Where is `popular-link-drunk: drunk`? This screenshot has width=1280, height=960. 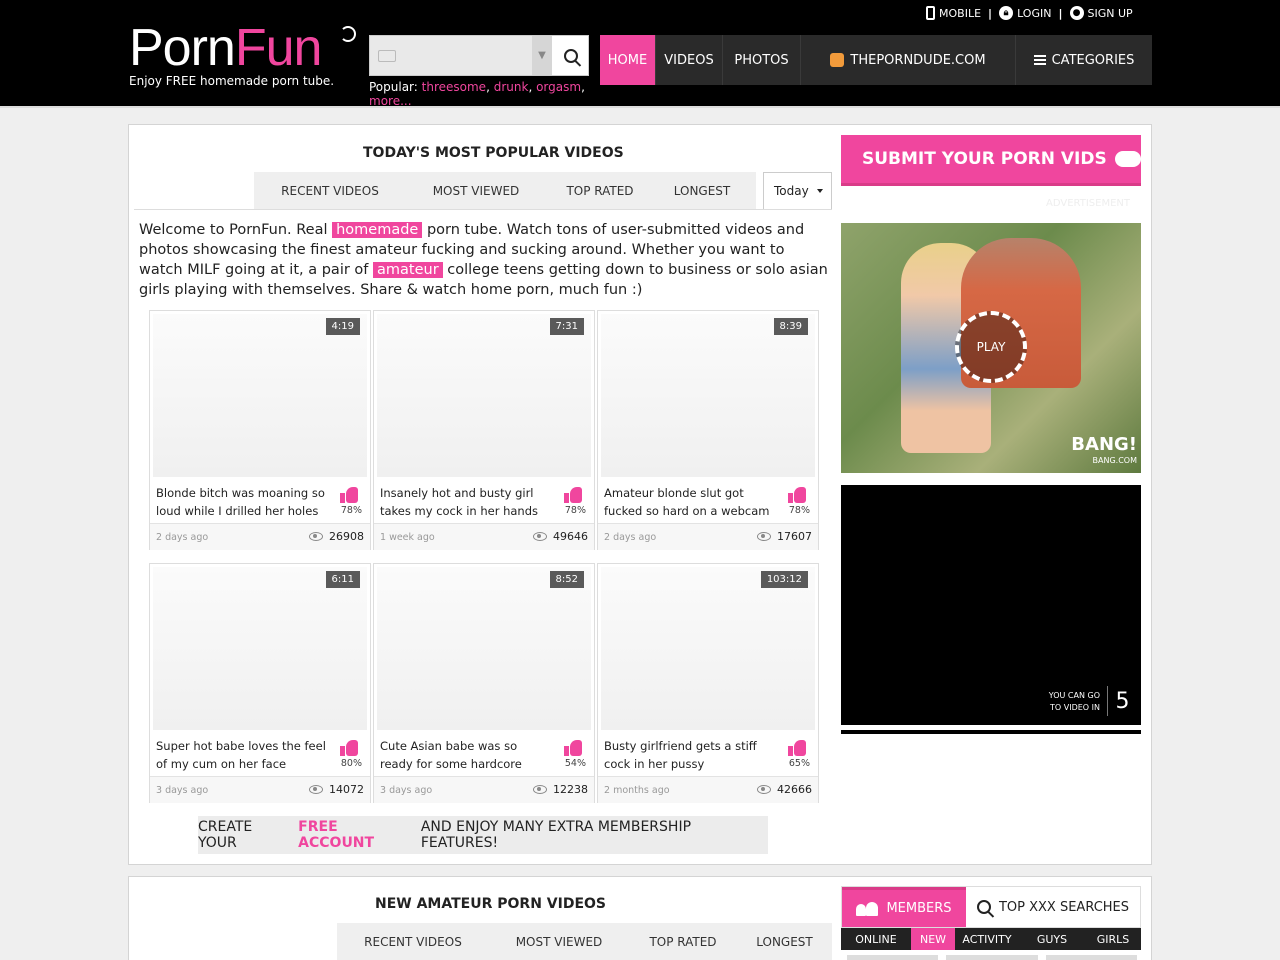 popular-link-drunk: drunk is located at coordinates (511, 87).